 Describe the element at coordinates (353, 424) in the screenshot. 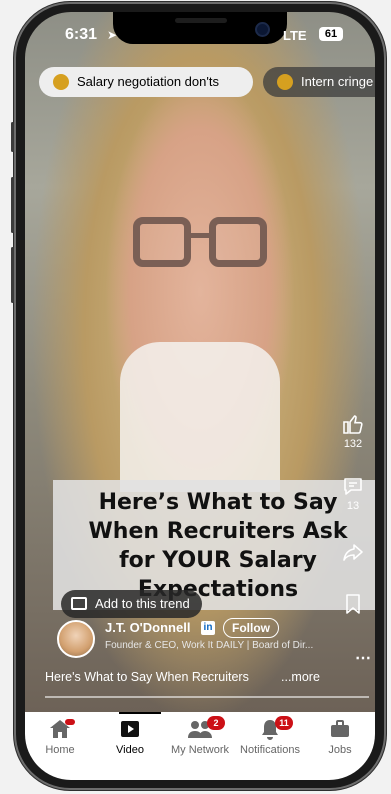

I see `thumbs-up-icon` at that location.